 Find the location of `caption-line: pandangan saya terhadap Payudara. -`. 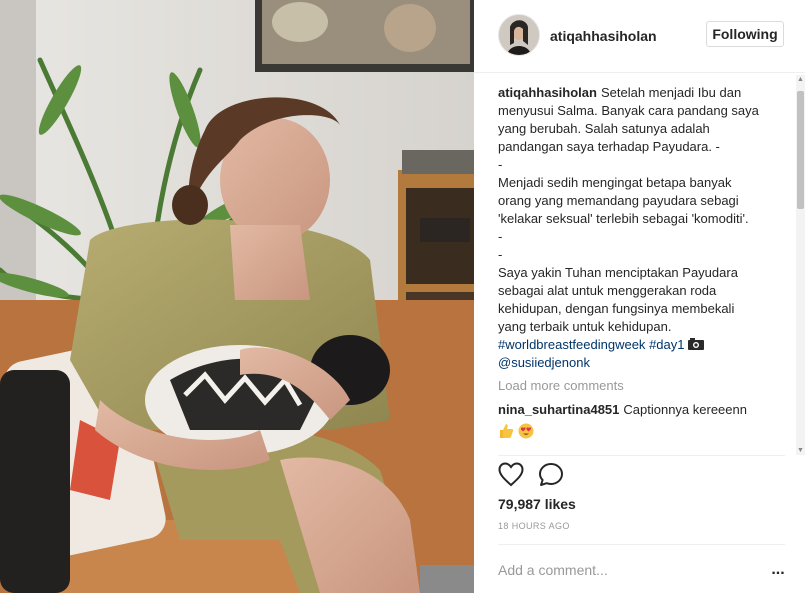

caption-line: pandangan saya terhadap Payudara. - is located at coordinates (609, 146).